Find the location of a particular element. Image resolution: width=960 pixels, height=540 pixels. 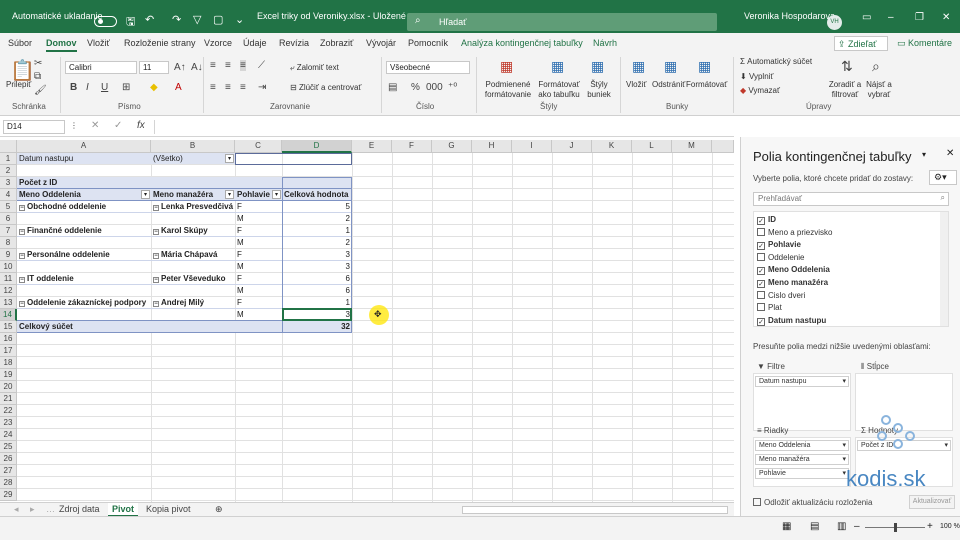

row-header: 18 is located at coordinates (8, 363).